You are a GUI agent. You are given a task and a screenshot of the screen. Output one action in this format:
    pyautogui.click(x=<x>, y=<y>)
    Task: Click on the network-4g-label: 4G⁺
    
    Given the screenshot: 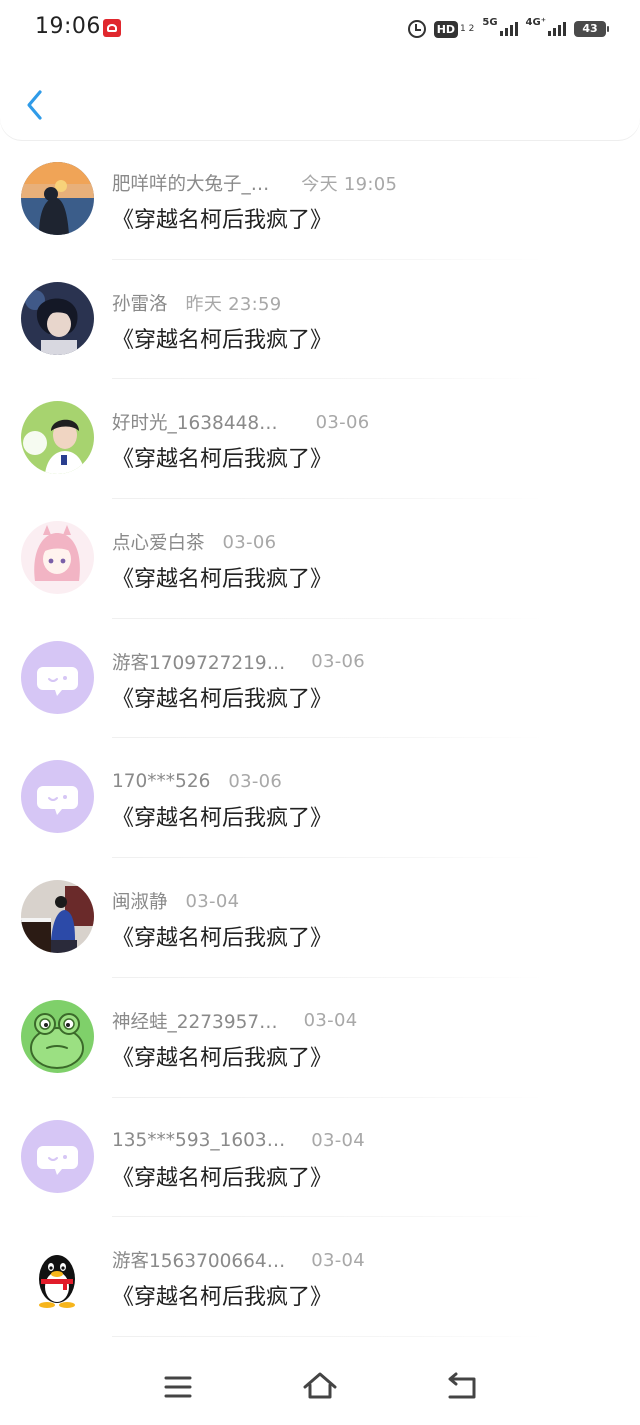 What is the action you would take?
    pyautogui.click(x=535, y=22)
    